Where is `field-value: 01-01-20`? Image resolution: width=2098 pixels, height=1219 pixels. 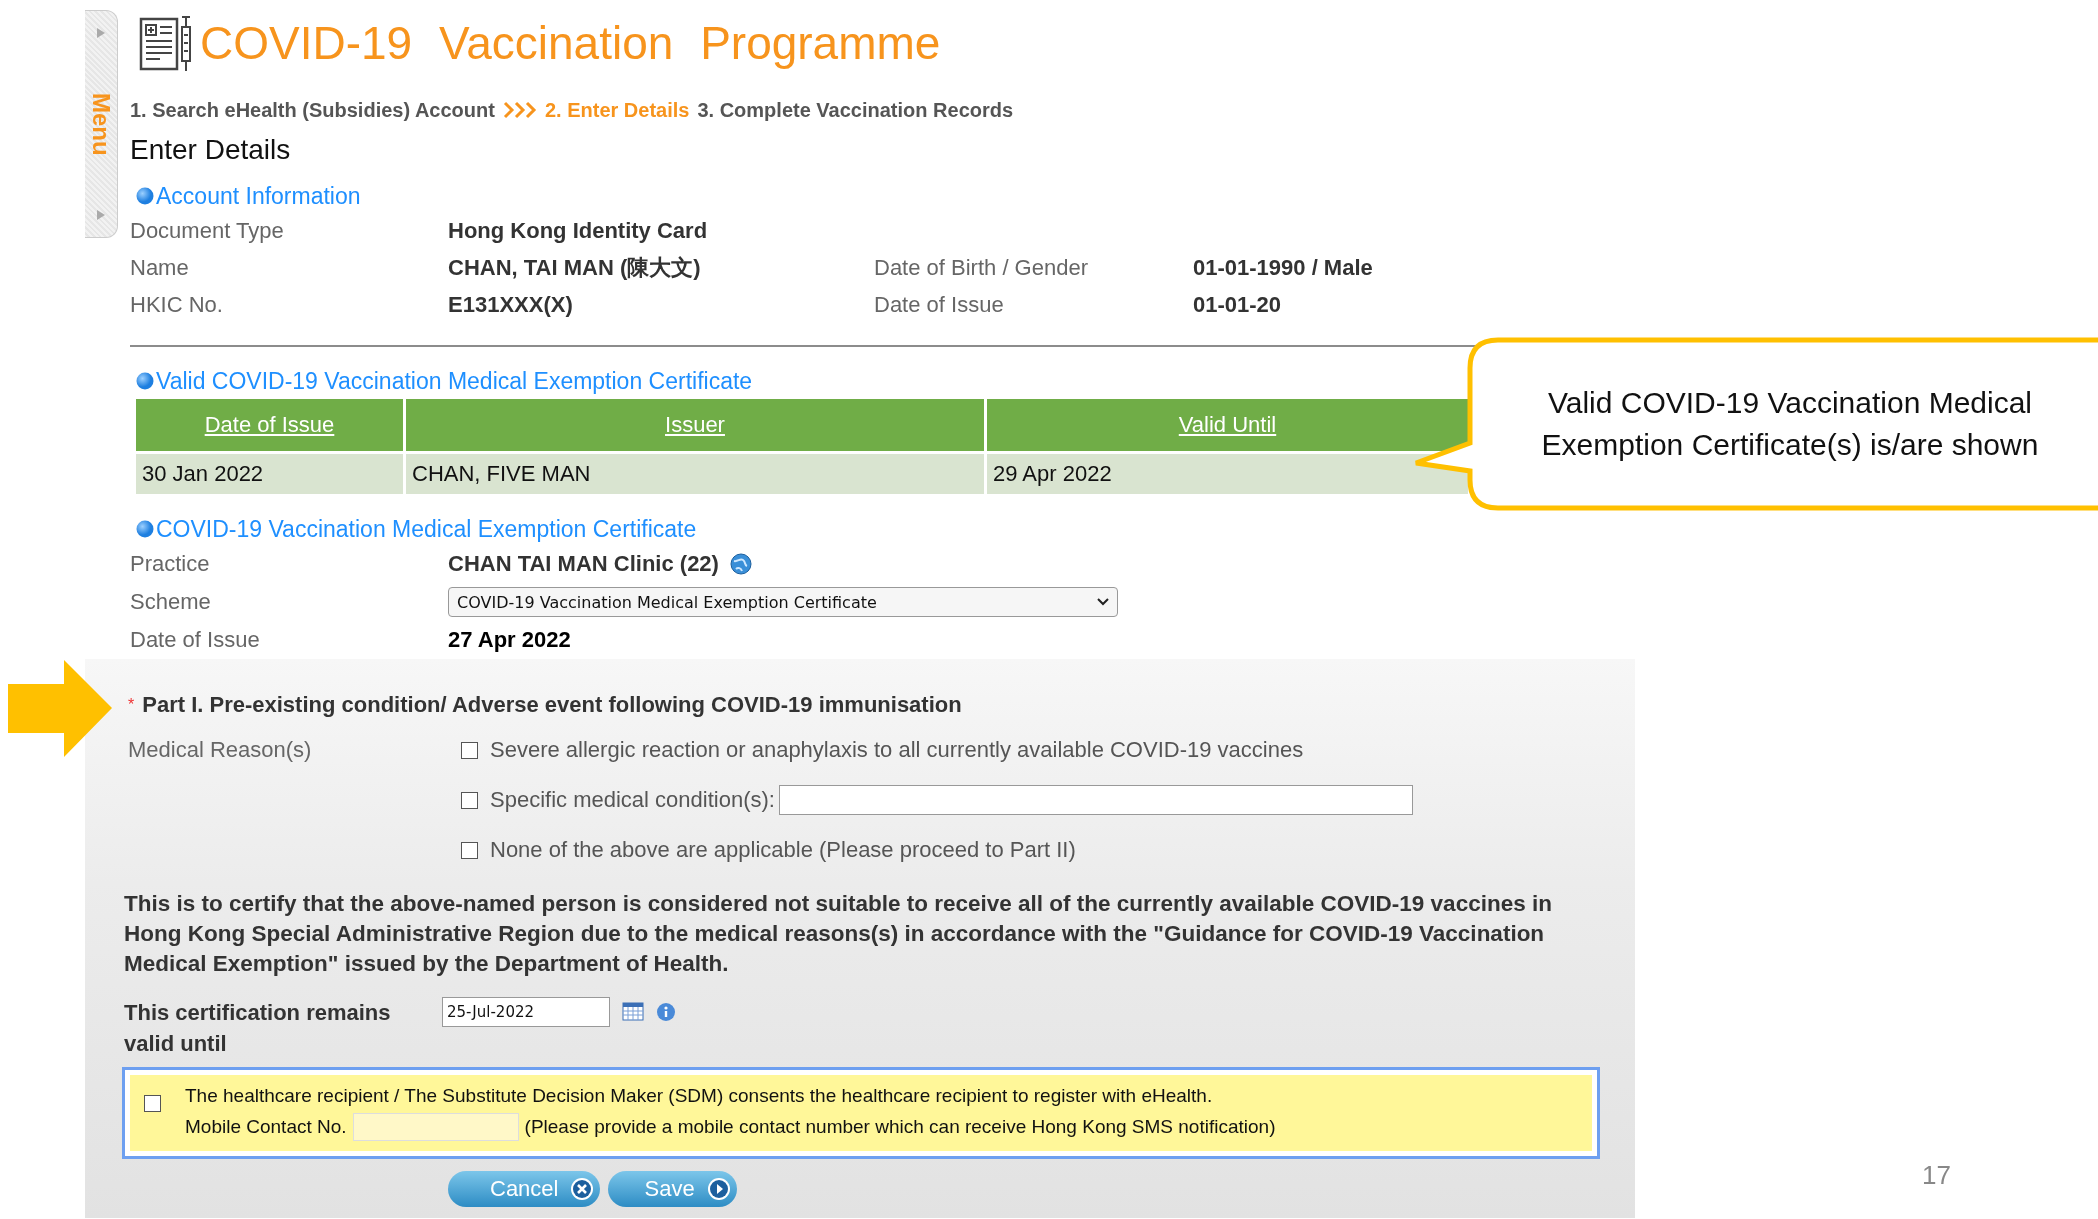 field-value: 01-01-20 is located at coordinates (1238, 305).